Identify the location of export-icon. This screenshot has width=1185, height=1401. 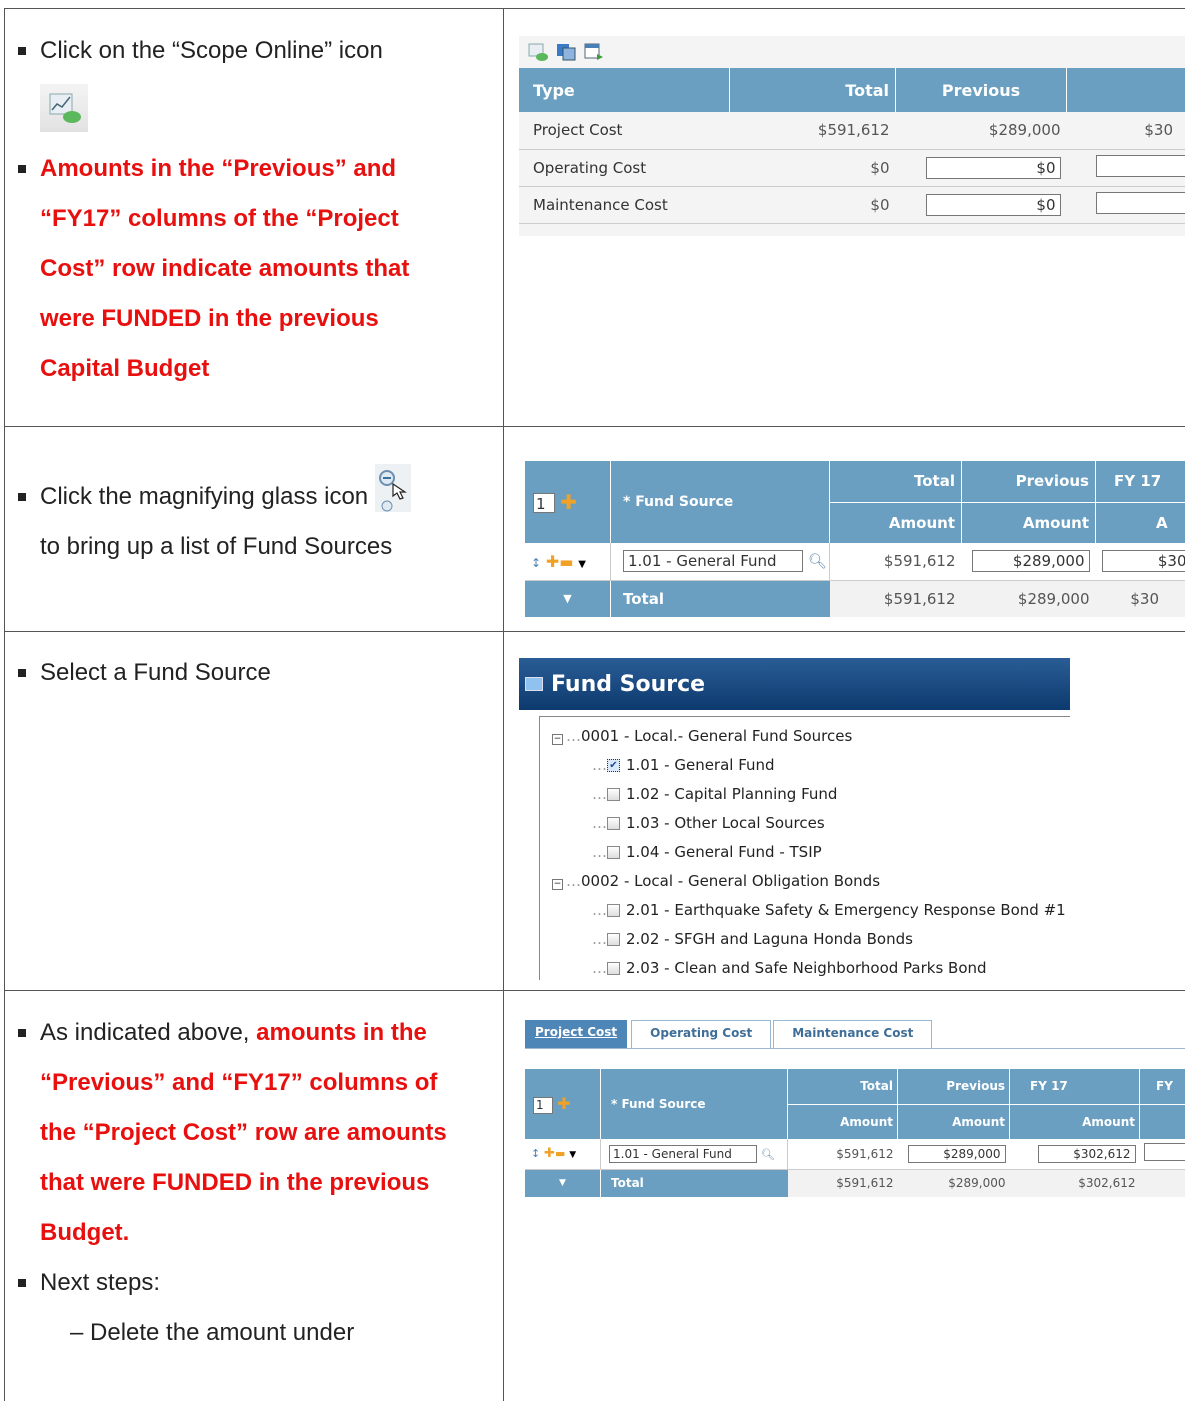
(594, 52).